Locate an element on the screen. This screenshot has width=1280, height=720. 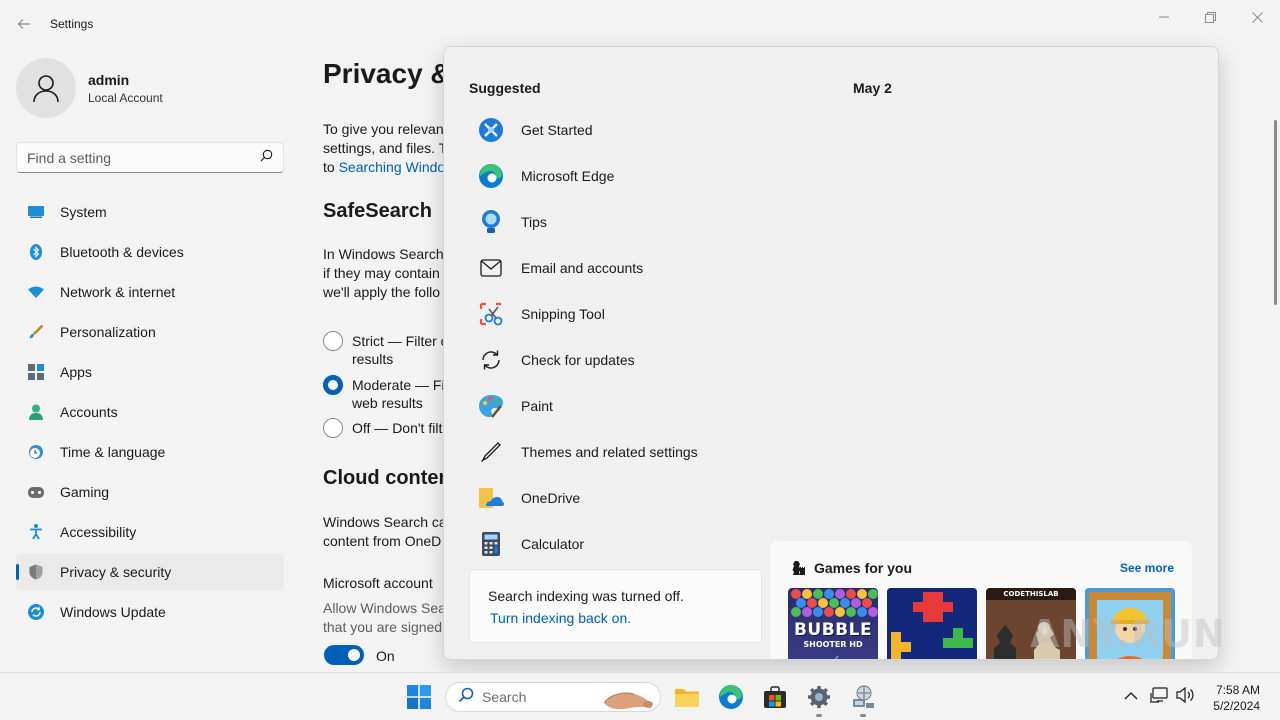
system-tray is located at coordinates (1159, 696).